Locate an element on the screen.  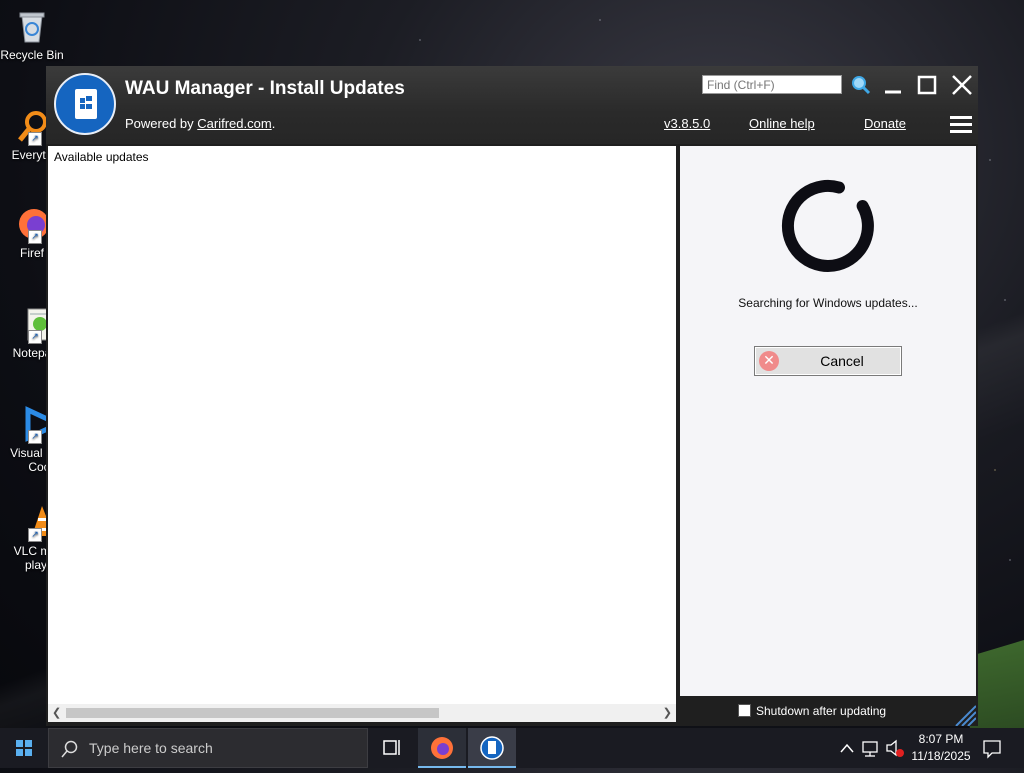
shutdown-after-updating-checkbox: Shutdown after updating is located at coordinates (812, 711).